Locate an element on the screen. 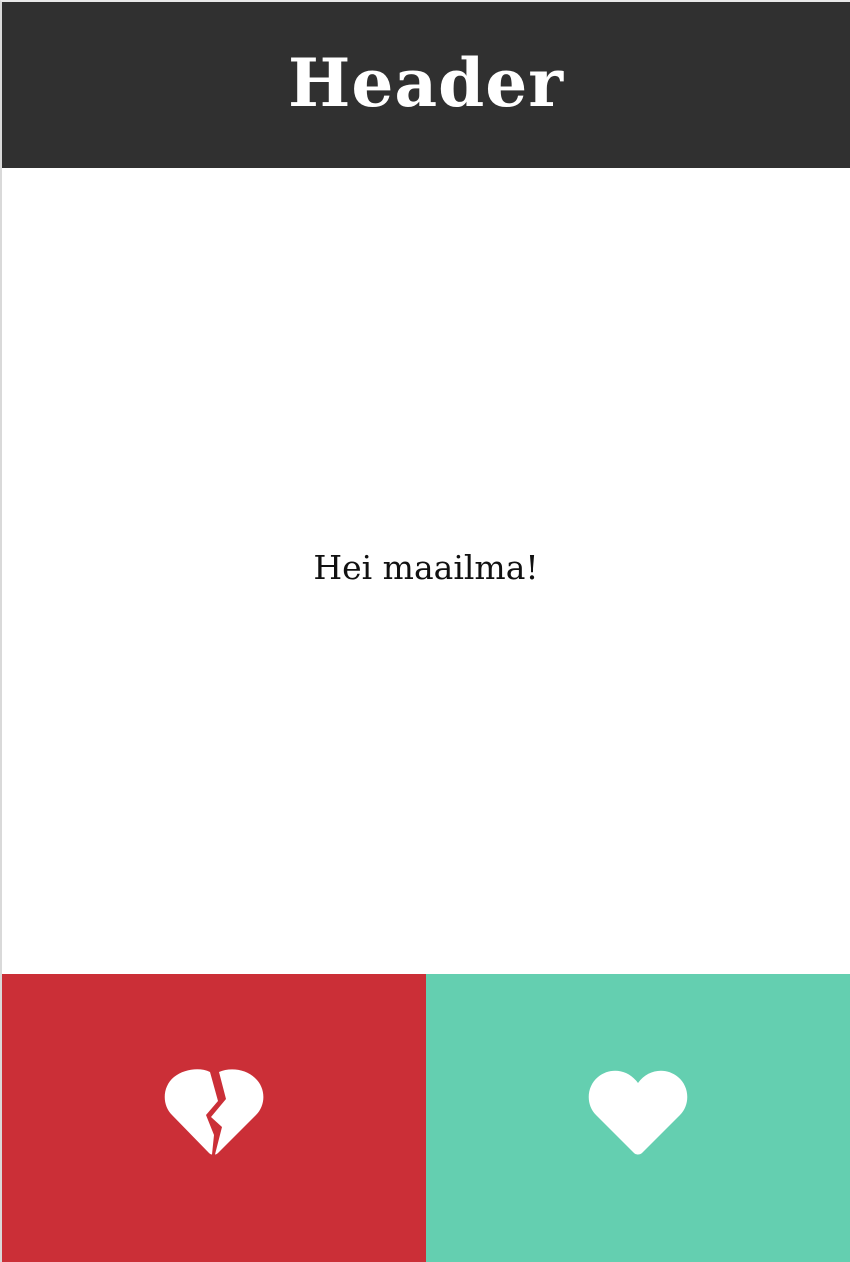 The width and height of the screenshot is (850, 1262). like-button is located at coordinates (638, 1118).